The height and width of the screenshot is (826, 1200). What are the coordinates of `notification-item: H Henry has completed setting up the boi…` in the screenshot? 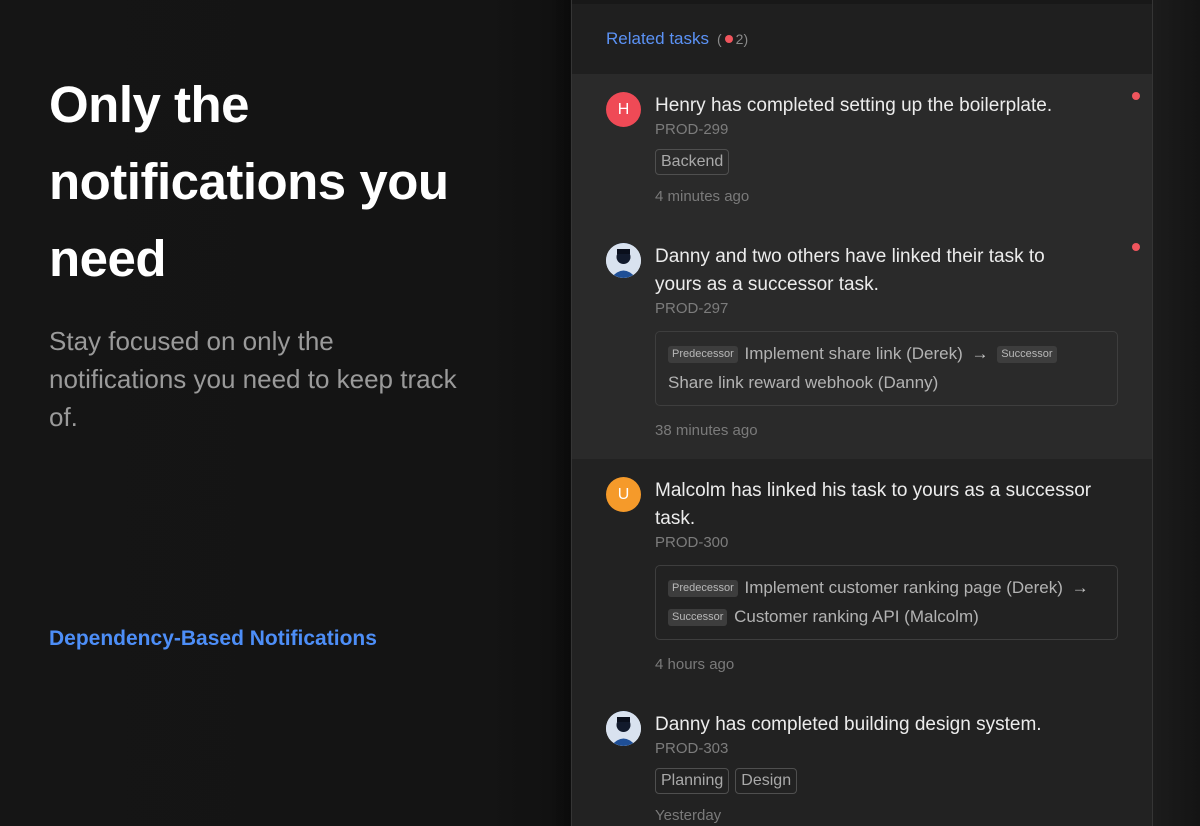 It's located at (862, 149).